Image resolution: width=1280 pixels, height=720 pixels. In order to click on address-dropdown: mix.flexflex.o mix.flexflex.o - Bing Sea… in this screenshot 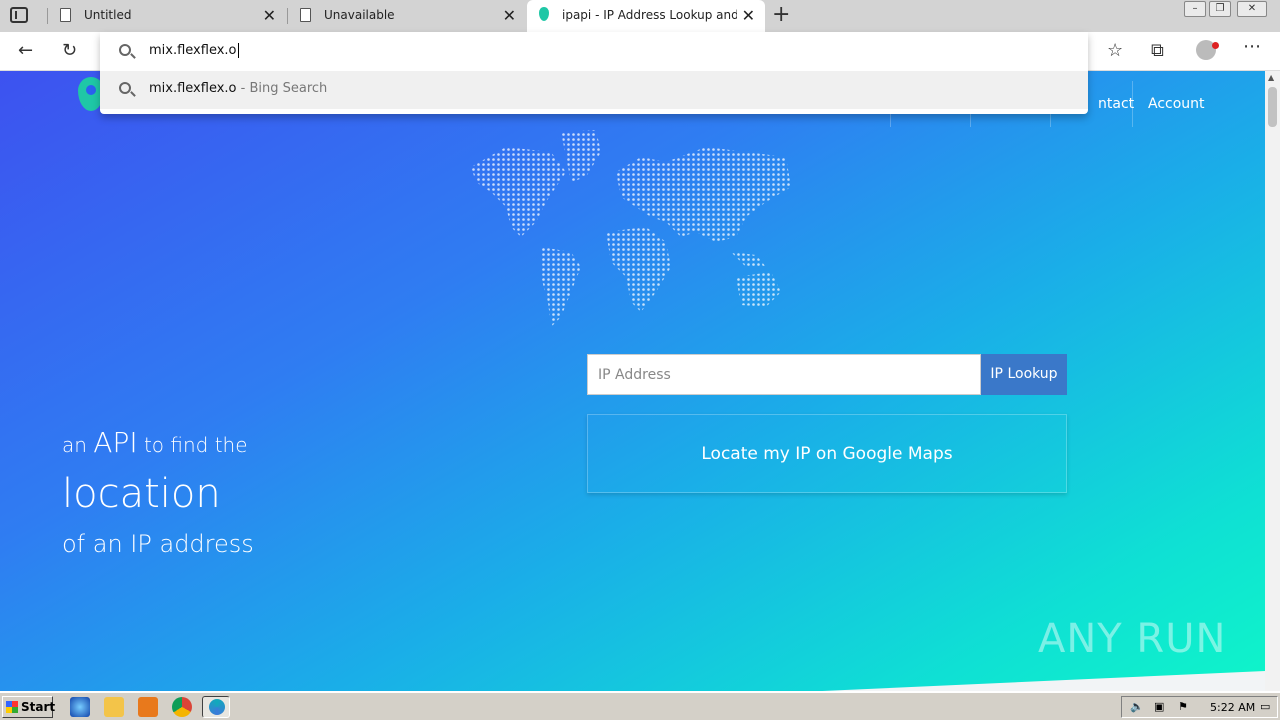, I will do `click(594, 73)`.